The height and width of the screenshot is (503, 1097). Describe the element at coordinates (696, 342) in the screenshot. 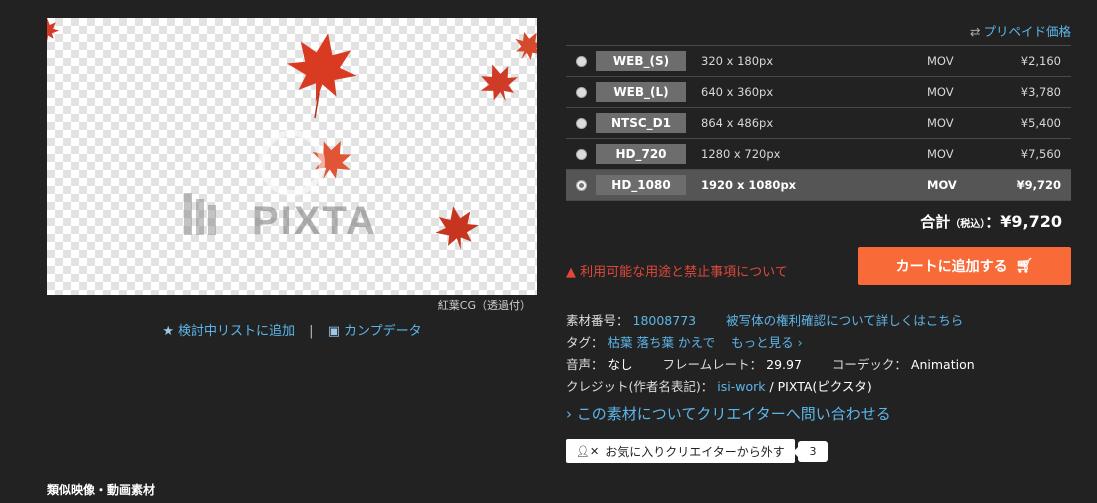

I see `tag-link: かえで` at that location.